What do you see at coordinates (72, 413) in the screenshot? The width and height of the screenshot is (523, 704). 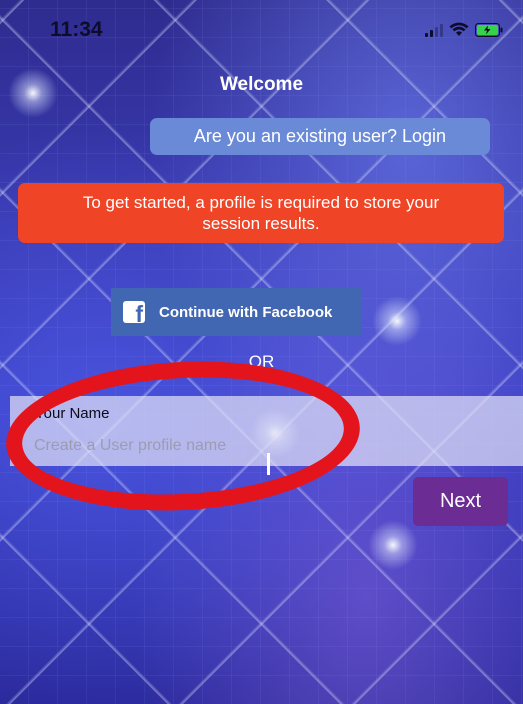 I see `name-field-label: Your Name` at bounding box center [72, 413].